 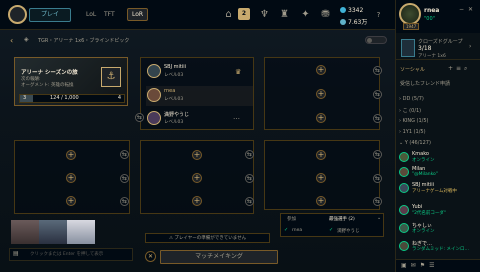 I want to click on close-lobby-button: ✕, so click(x=150, y=256).